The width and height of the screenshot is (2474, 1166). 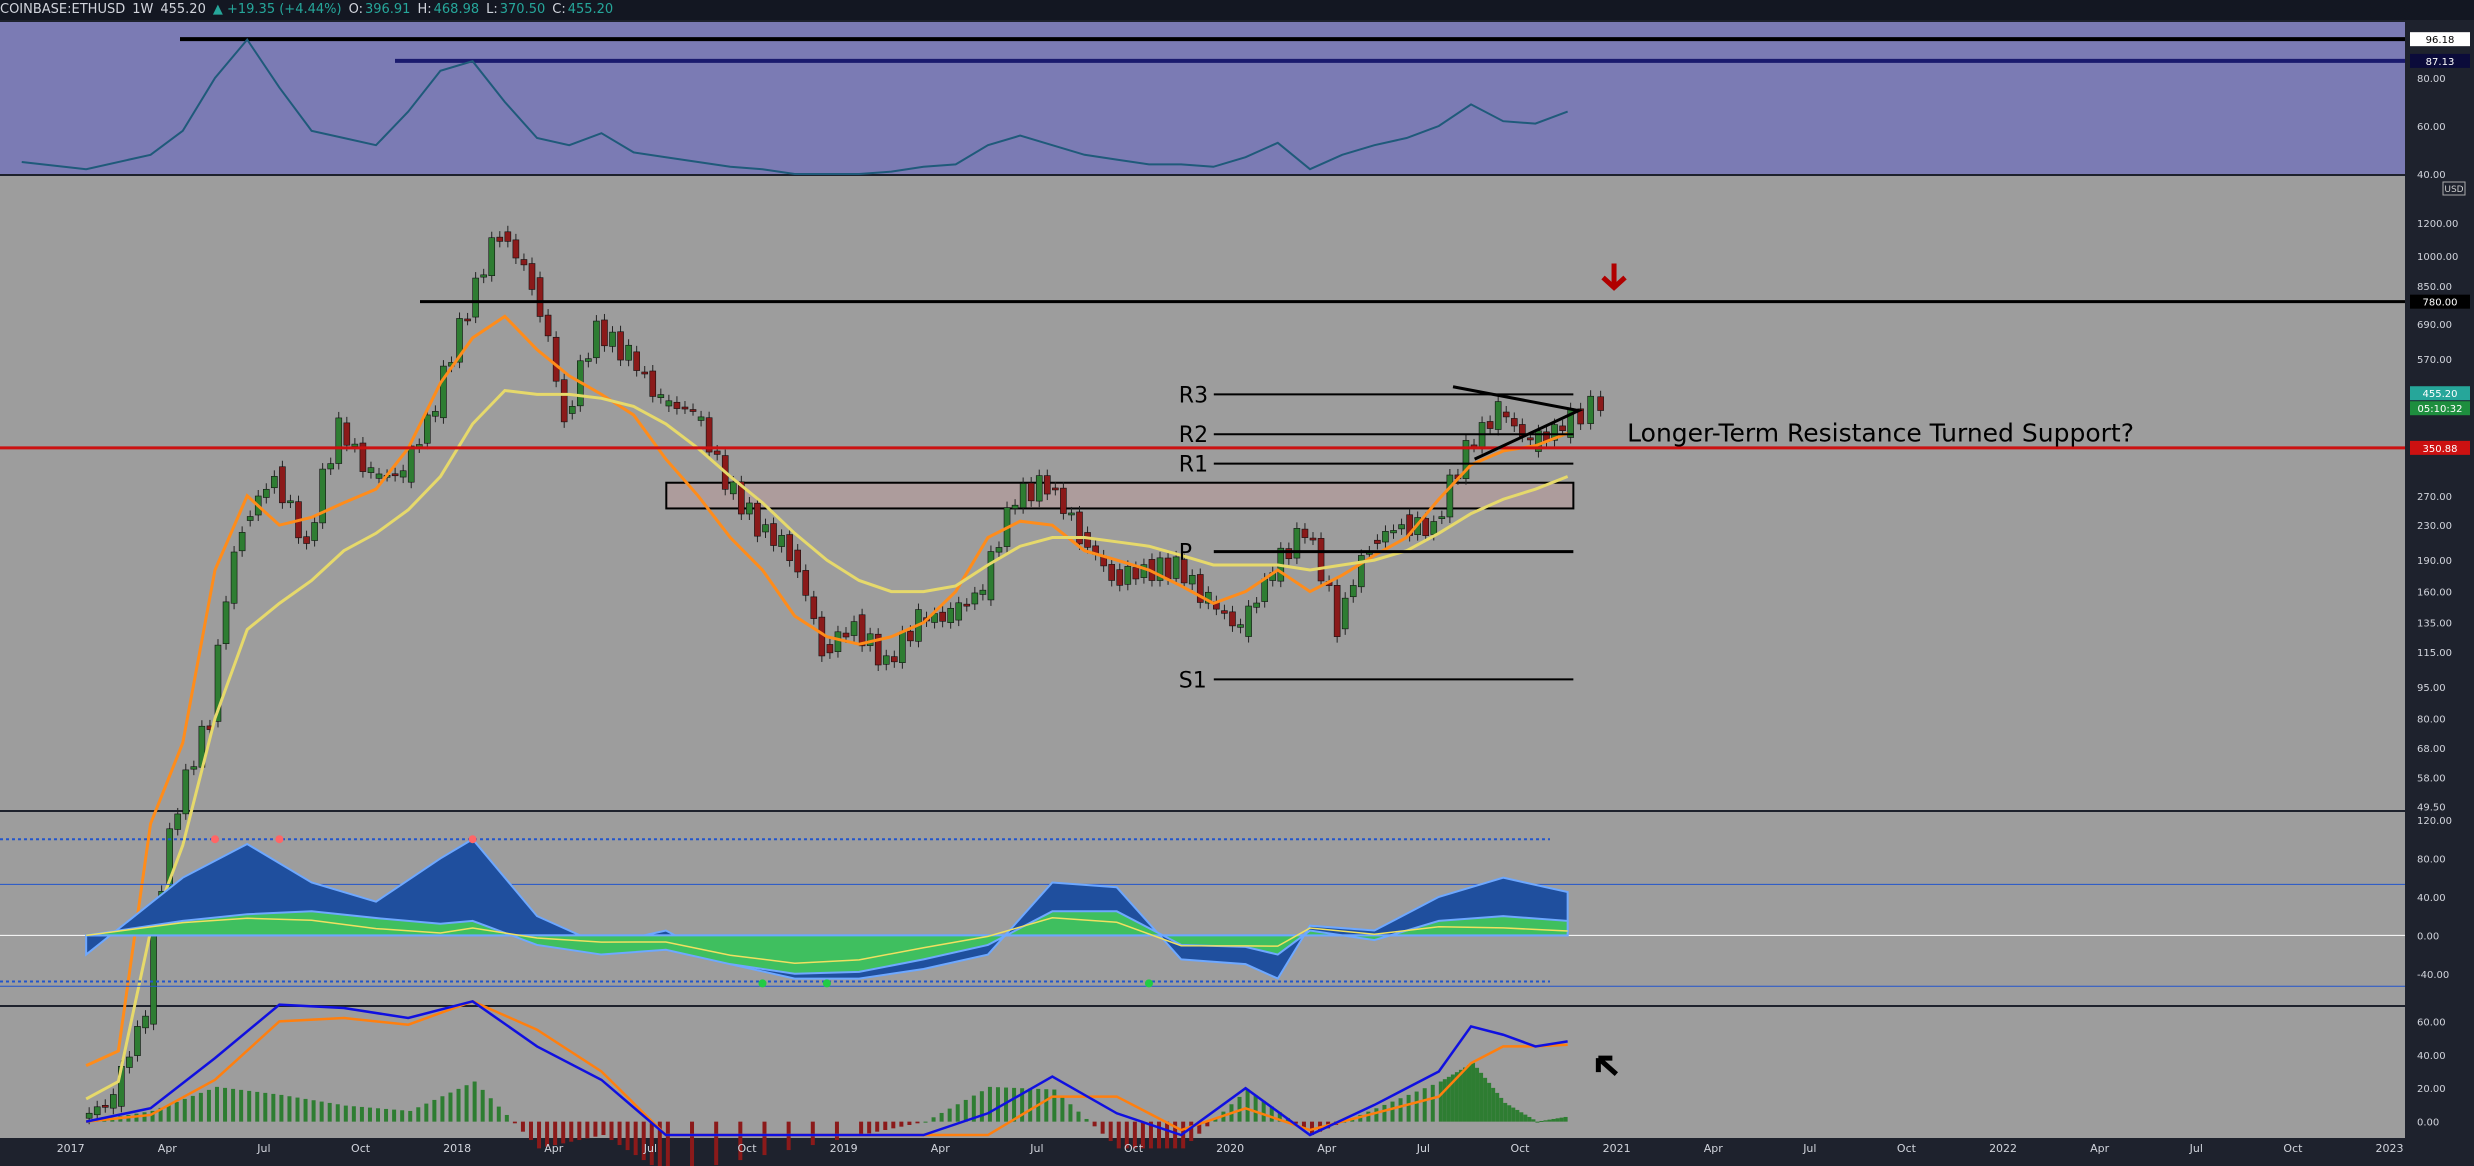 What do you see at coordinates (355, 9) in the screenshot?
I see `open-label: O:` at bounding box center [355, 9].